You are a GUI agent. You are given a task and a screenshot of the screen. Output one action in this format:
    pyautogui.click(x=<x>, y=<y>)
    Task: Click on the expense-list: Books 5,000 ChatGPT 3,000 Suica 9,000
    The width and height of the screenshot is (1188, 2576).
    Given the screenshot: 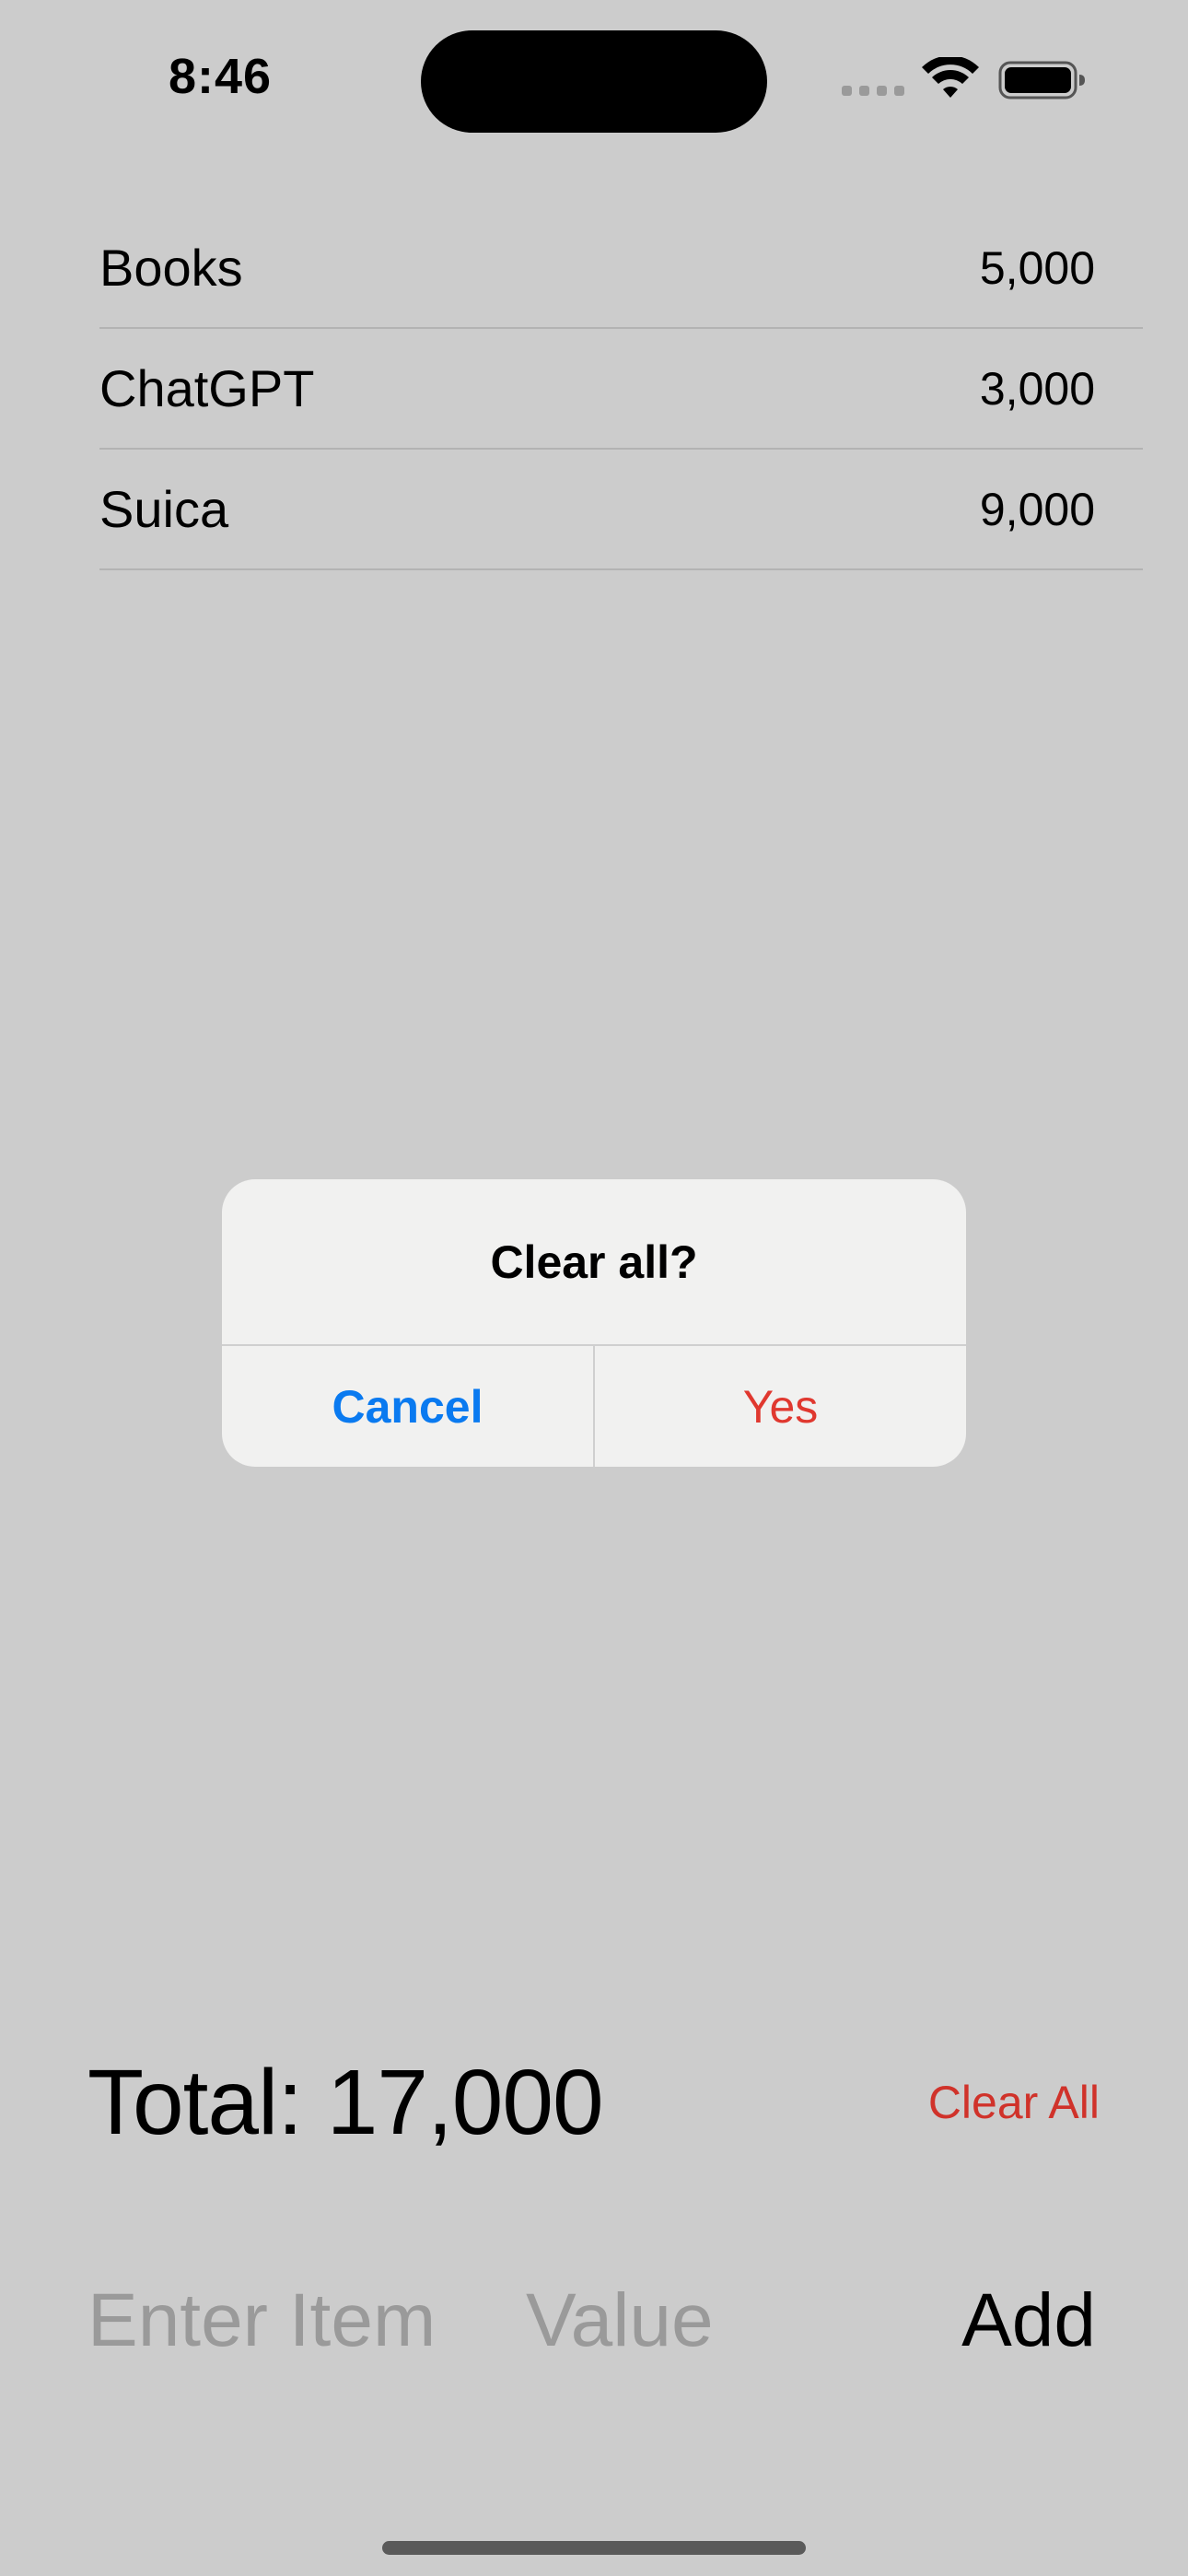 What is the action you would take?
    pyautogui.click(x=621, y=389)
    